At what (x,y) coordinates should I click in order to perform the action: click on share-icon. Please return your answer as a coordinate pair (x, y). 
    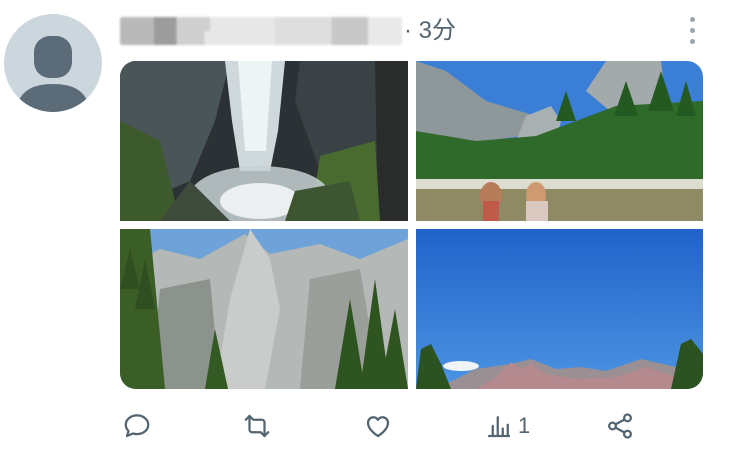
    Looking at the image, I should click on (620, 426).